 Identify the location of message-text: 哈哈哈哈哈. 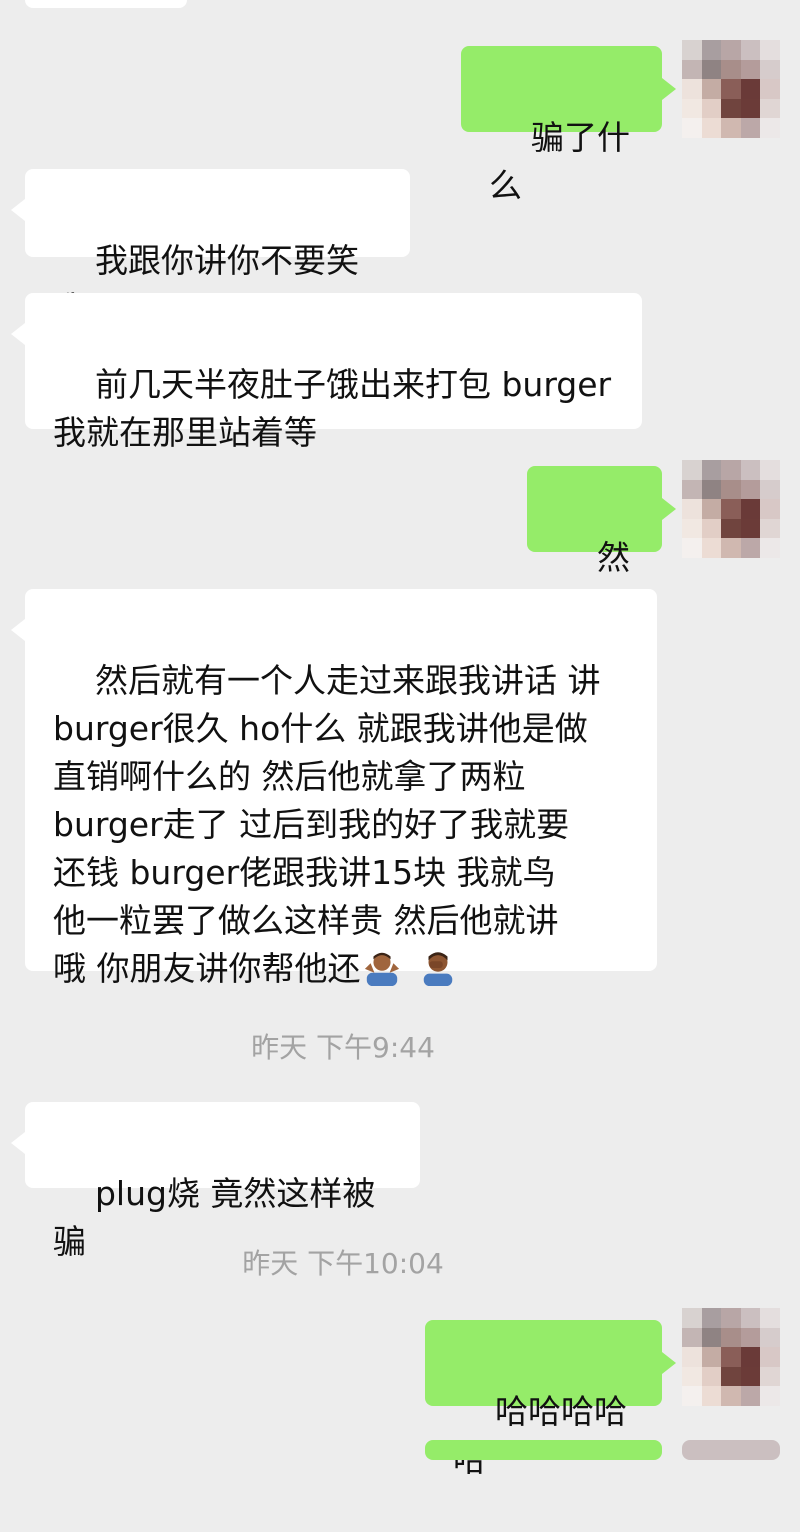
(540, 1435).